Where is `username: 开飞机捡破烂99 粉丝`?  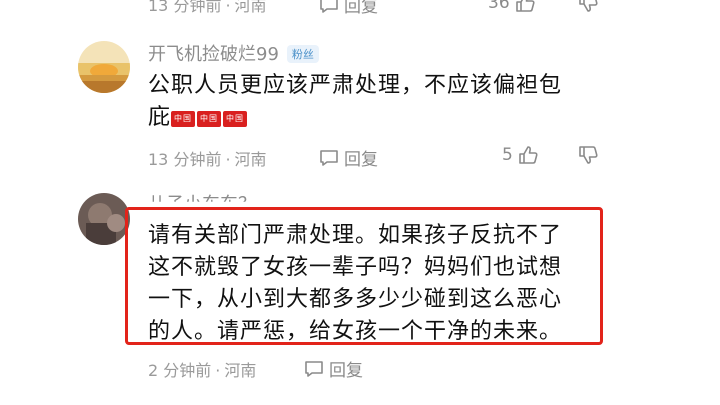
username: 开飞机捡破烂99 粉丝 is located at coordinates (233, 53).